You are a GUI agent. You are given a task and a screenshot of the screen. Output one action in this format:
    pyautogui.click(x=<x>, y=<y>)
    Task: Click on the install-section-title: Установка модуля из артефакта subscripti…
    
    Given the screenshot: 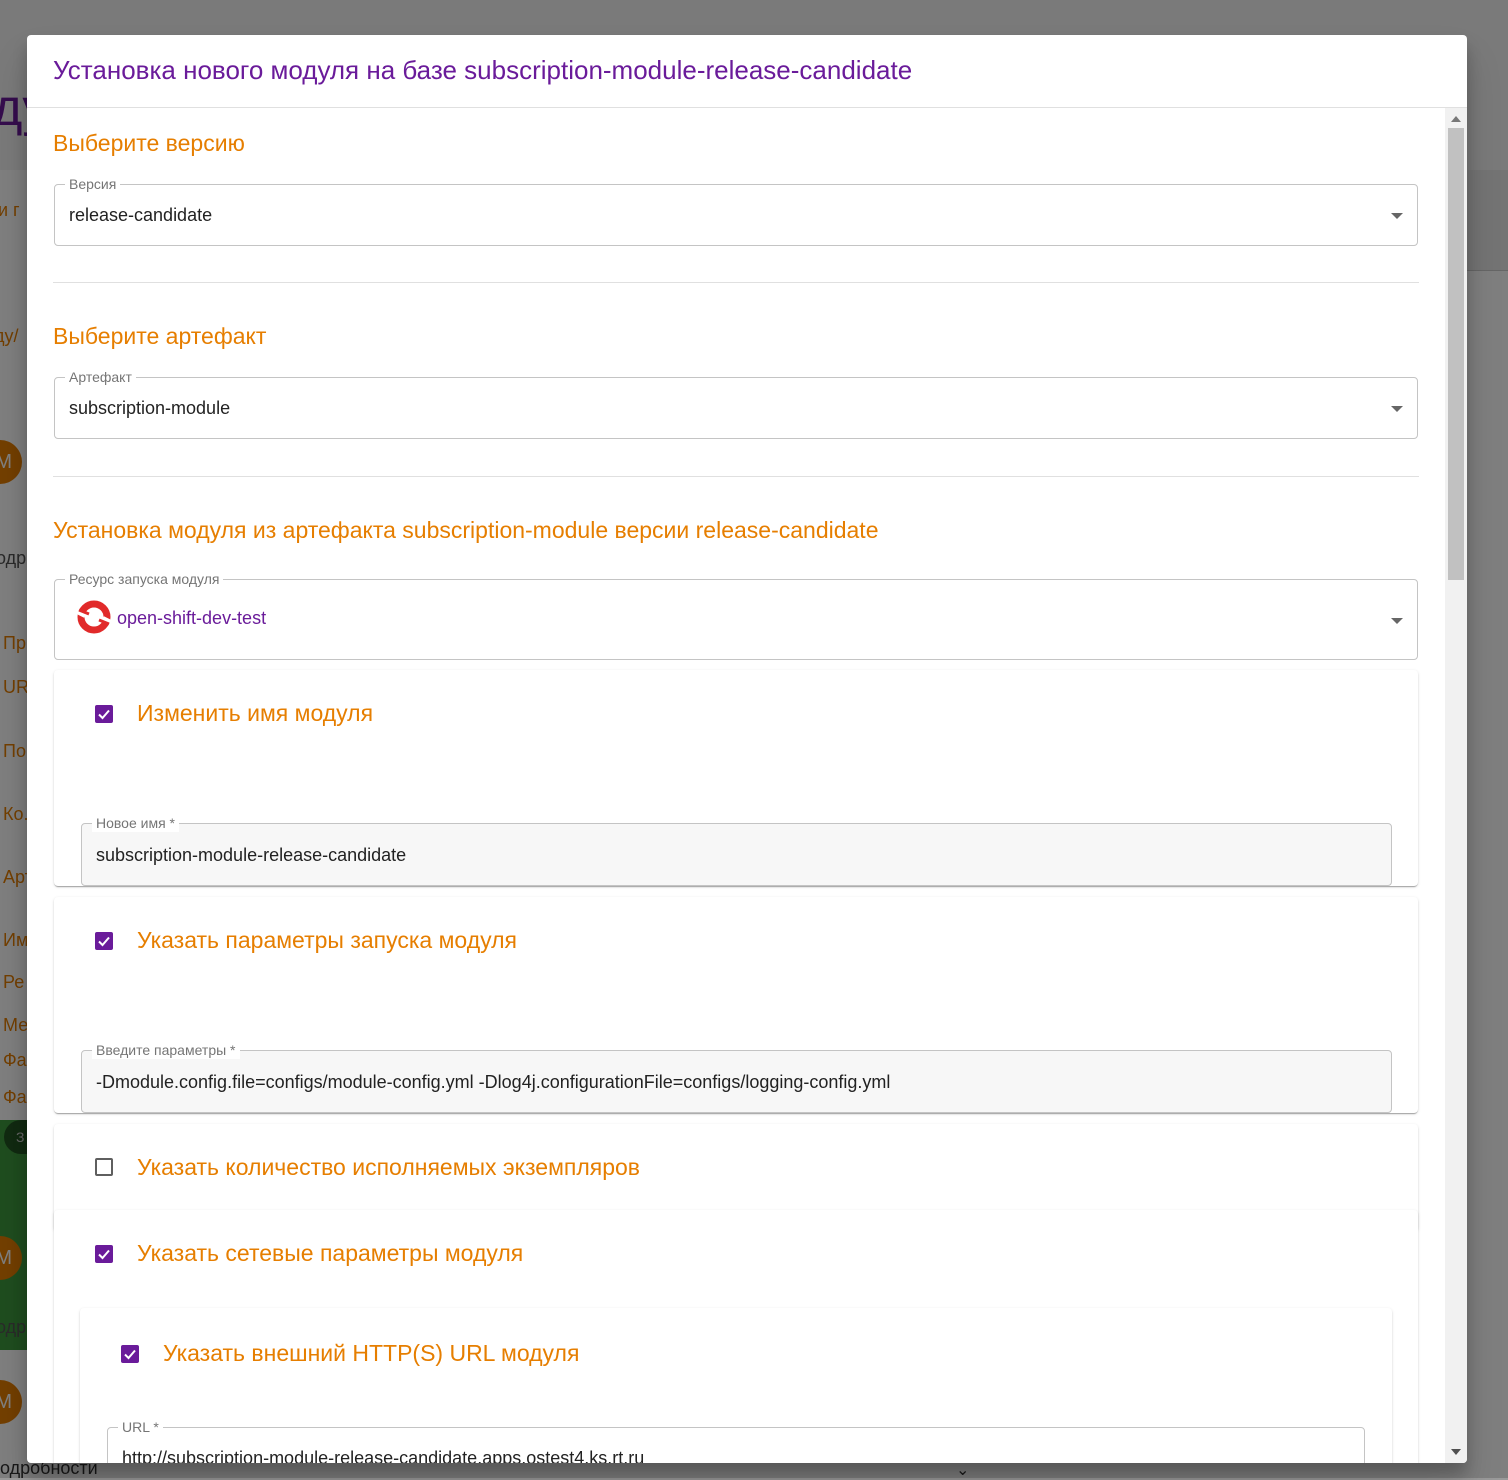 What is the action you would take?
    pyautogui.click(x=466, y=530)
    